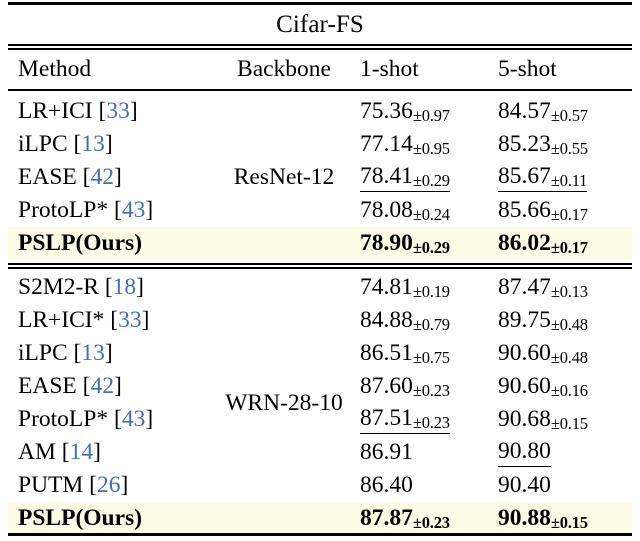 This screenshot has width=640, height=541. Describe the element at coordinates (543, 243) in the screenshot. I see `five-shot-value: 86.02±0.17` at that location.